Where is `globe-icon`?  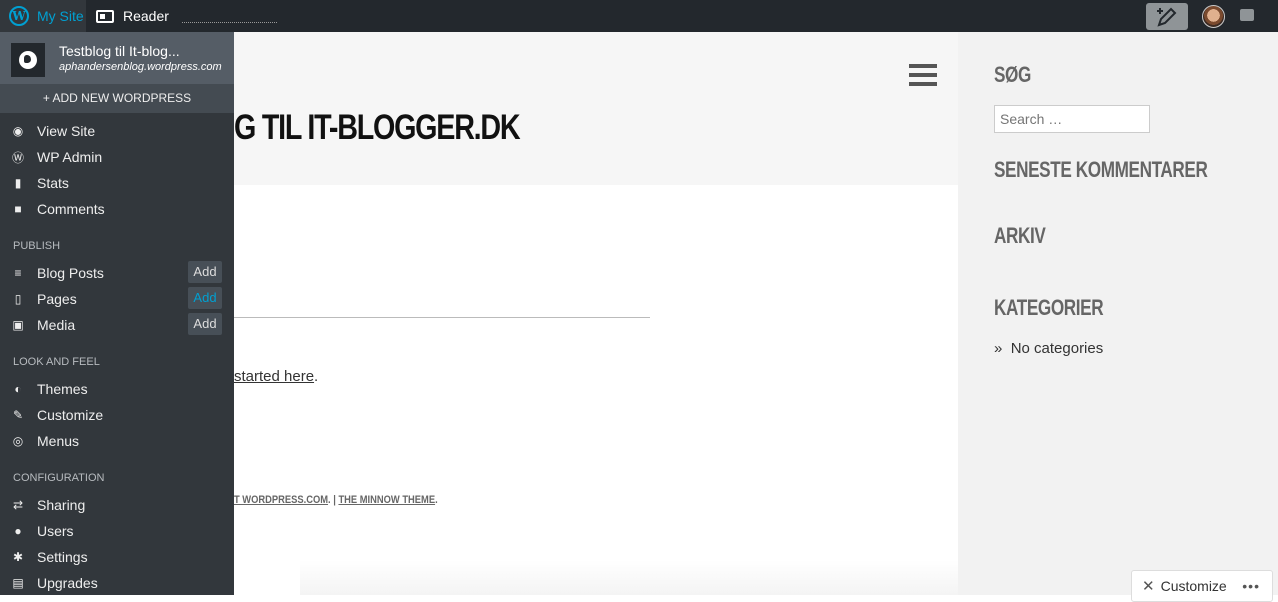 globe-icon is located at coordinates (28, 60).